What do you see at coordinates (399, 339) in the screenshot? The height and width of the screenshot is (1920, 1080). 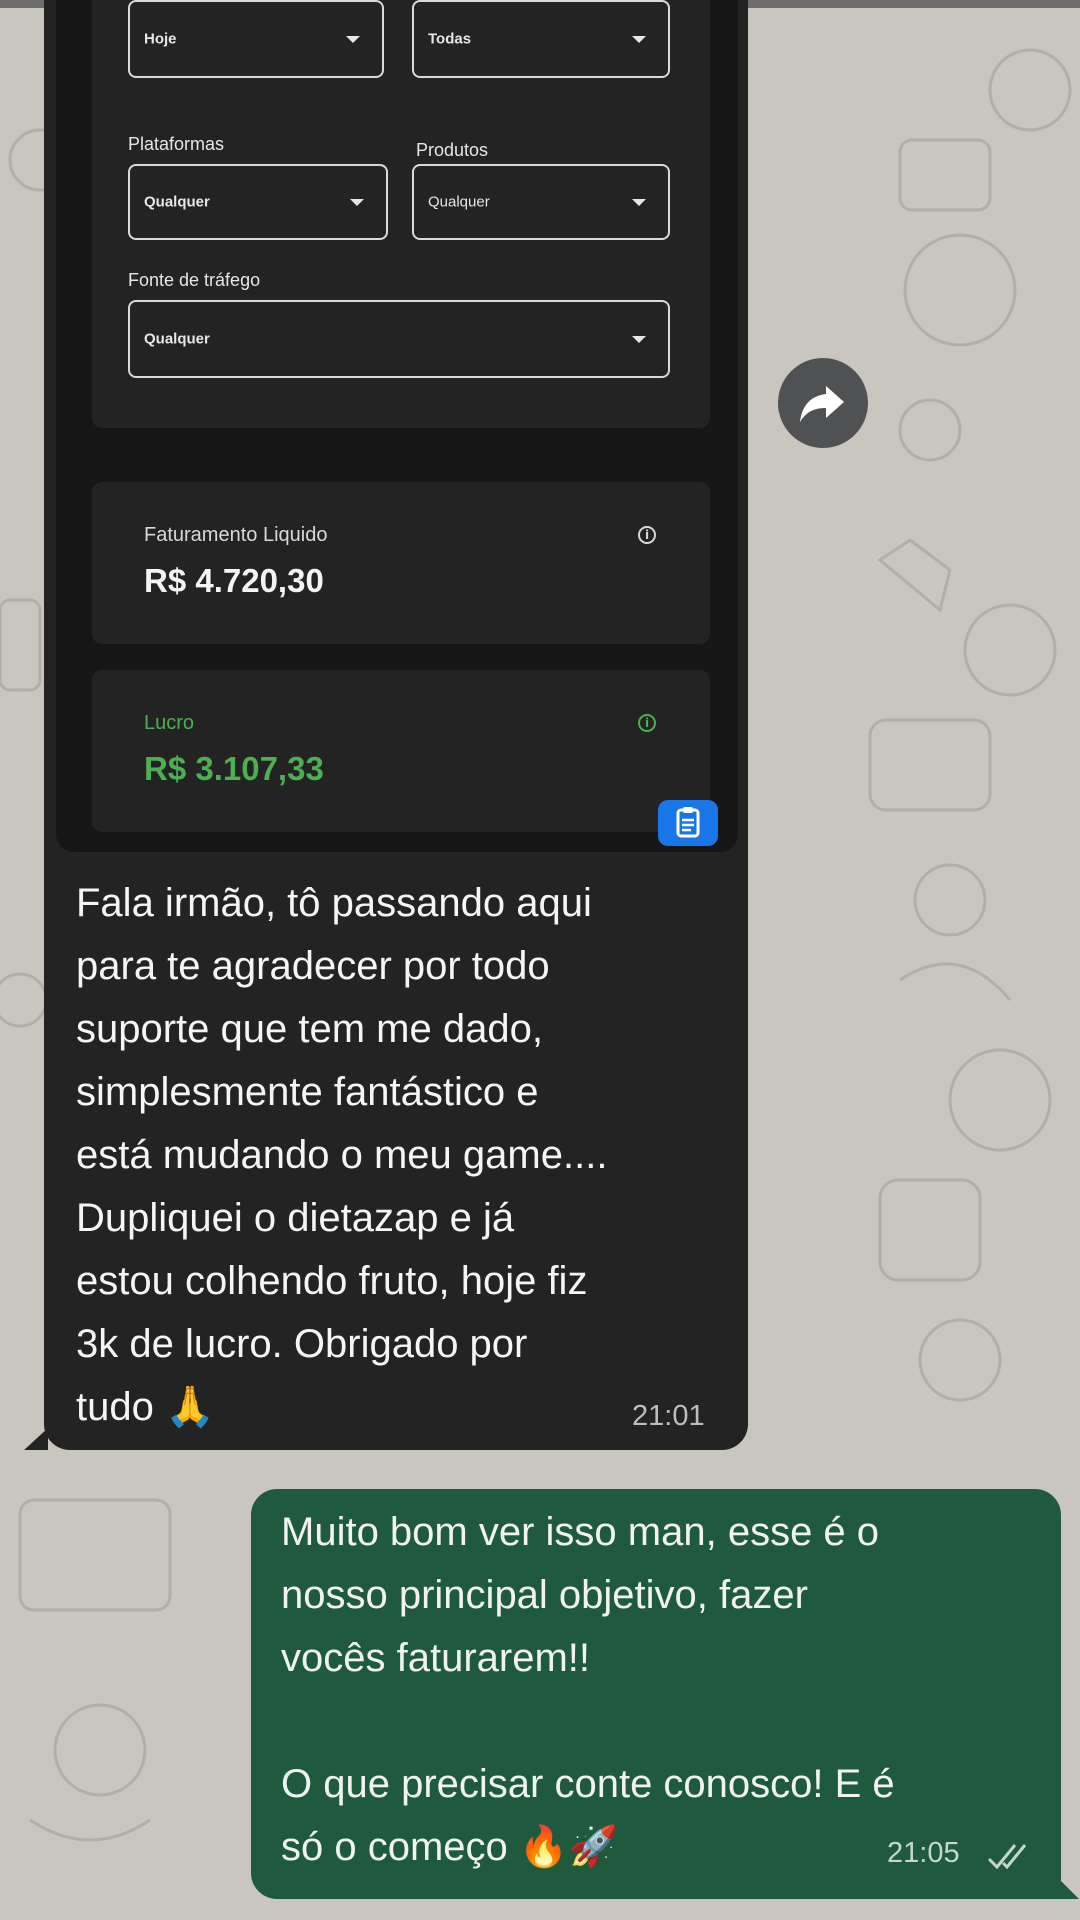 I see `traffic-source-select: Qualquer` at bounding box center [399, 339].